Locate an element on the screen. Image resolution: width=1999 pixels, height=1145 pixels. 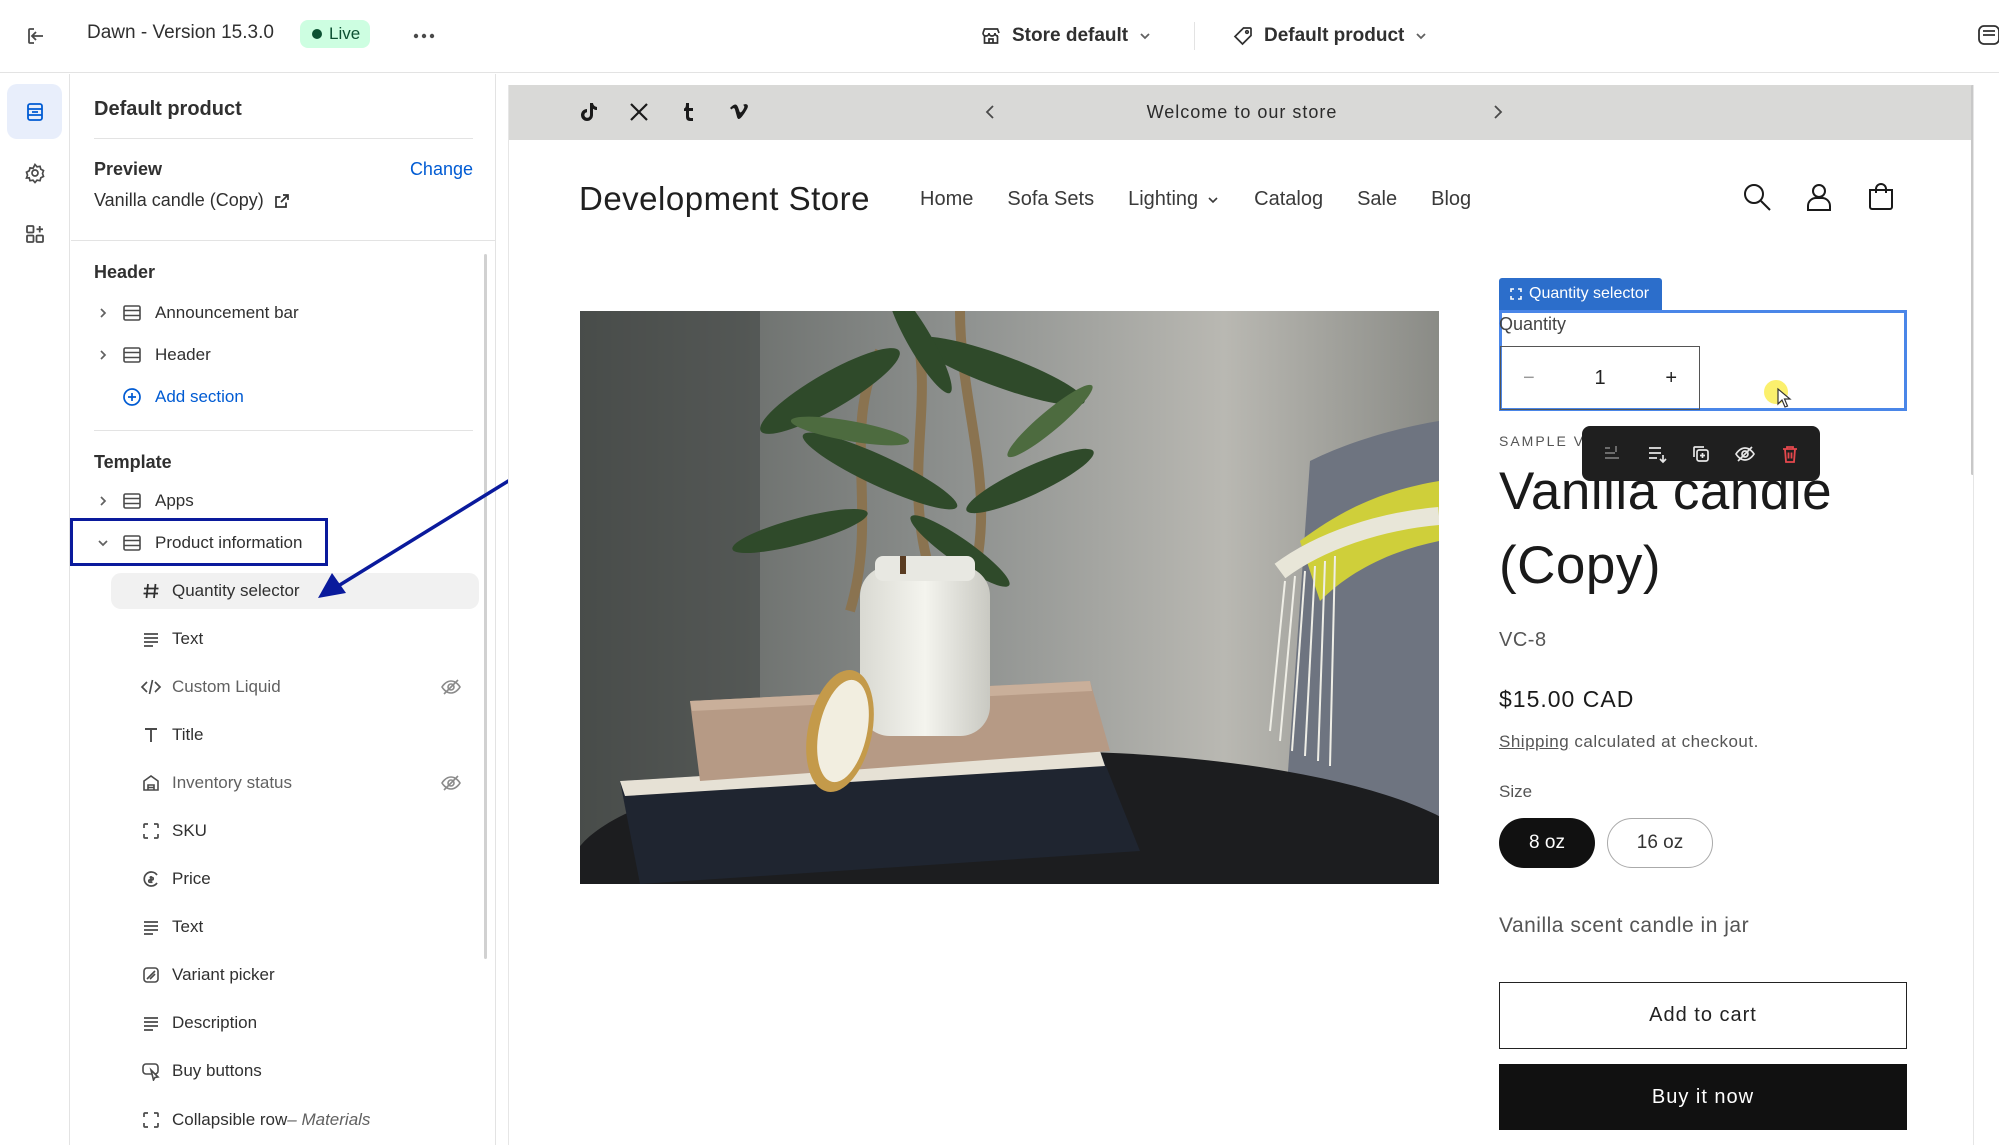
store-selector-label: Store default is located at coordinates (1070, 35).